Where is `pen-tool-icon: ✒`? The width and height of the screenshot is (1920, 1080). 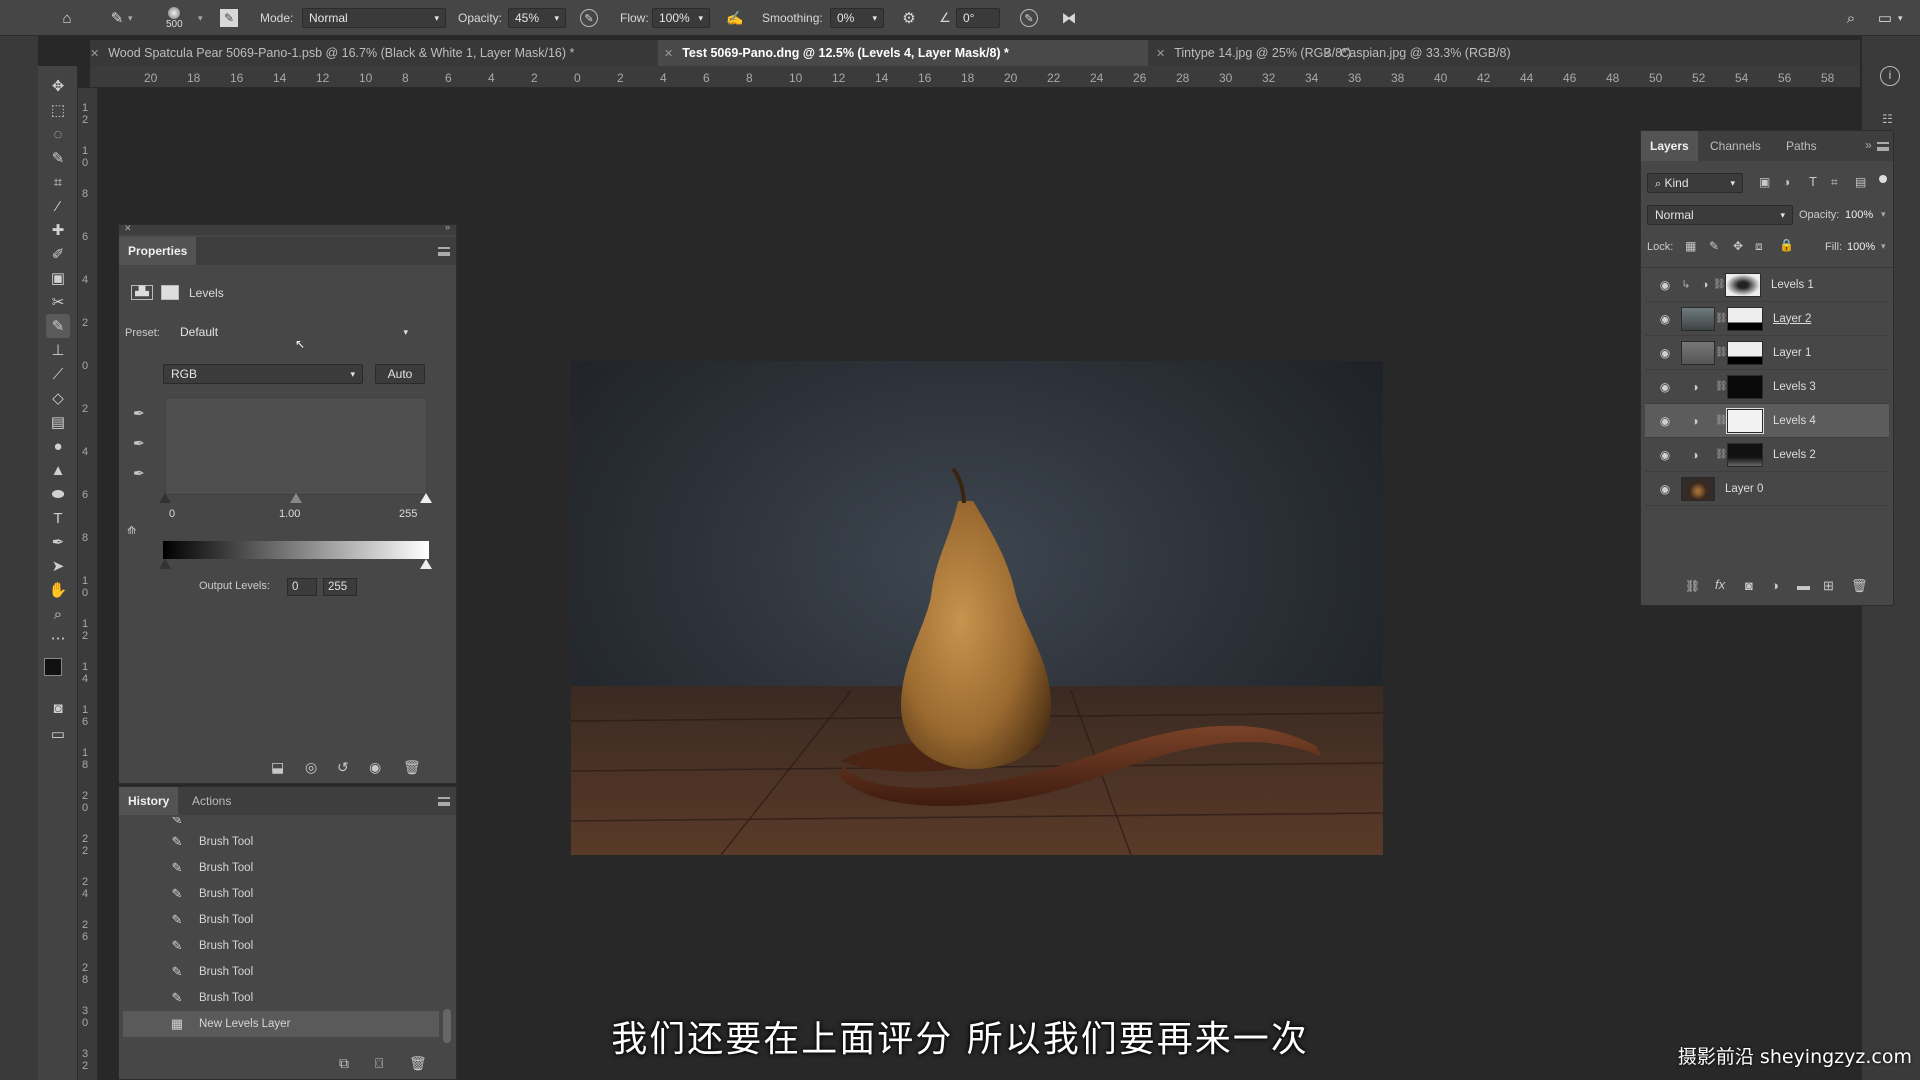
pen-tool-icon: ✒ is located at coordinates (58, 542).